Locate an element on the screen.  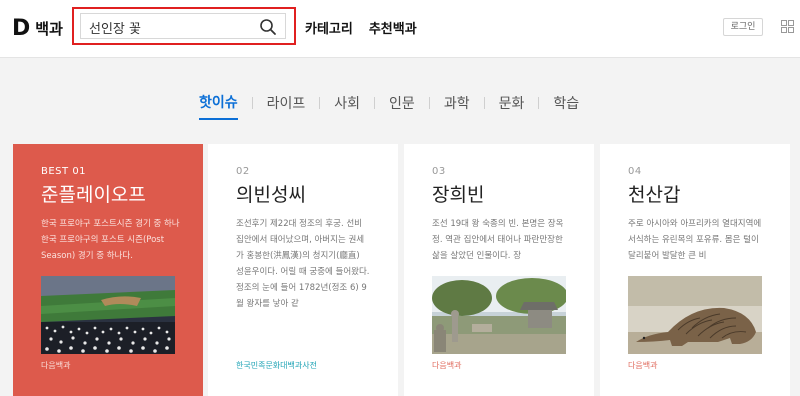
grid-menu-icon is located at coordinates (787, 26).